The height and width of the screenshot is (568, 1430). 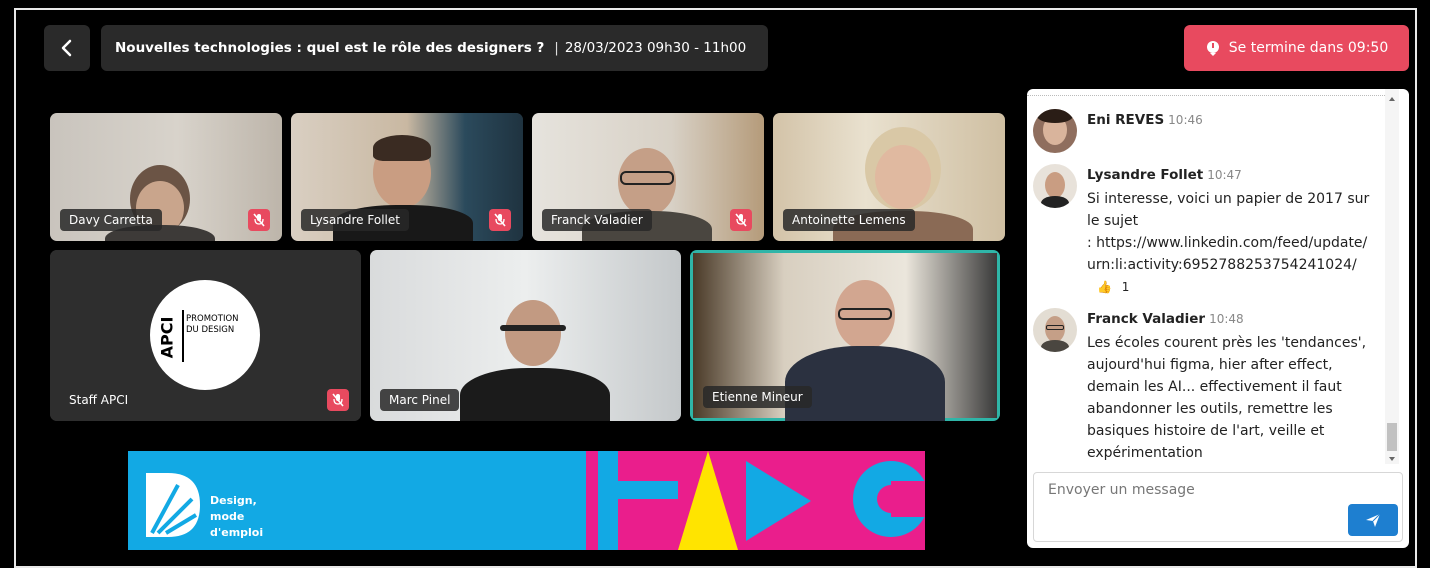 I want to click on video-tile-antoinette-lemens: Antoinette Lemens, so click(x=889, y=177).